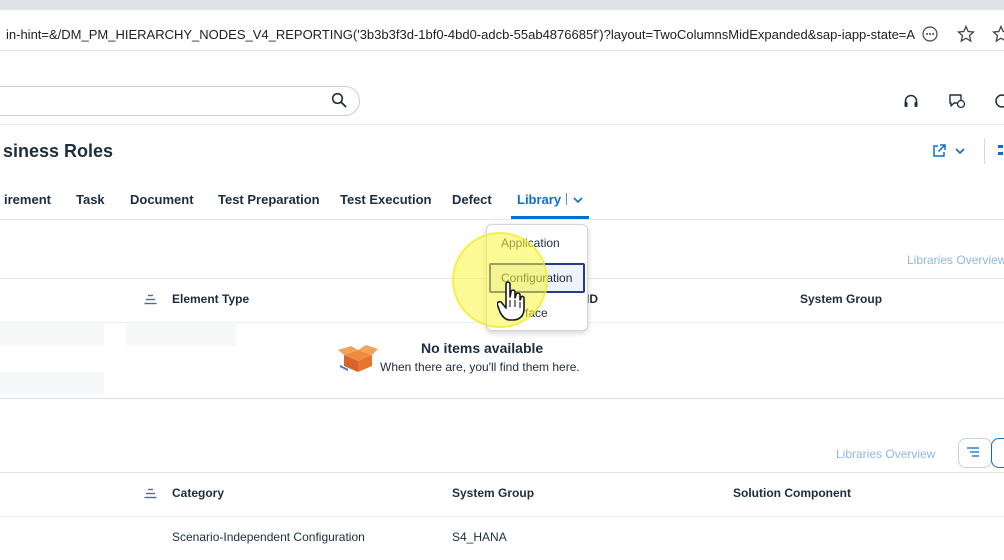 The image size is (1004, 560). What do you see at coordinates (180, 101) in the screenshot?
I see `search-input` at bounding box center [180, 101].